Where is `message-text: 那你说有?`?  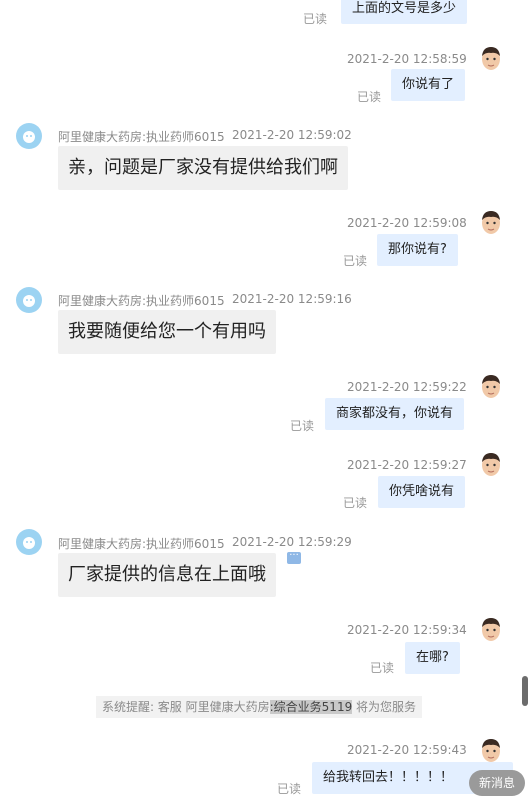
message-text: 那你说有? is located at coordinates (417, 249).